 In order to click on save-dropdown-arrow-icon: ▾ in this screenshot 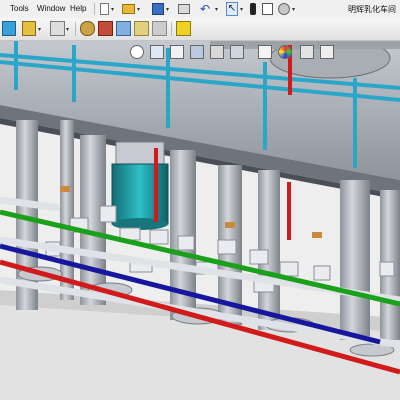, I will do `click(168, 9)`.